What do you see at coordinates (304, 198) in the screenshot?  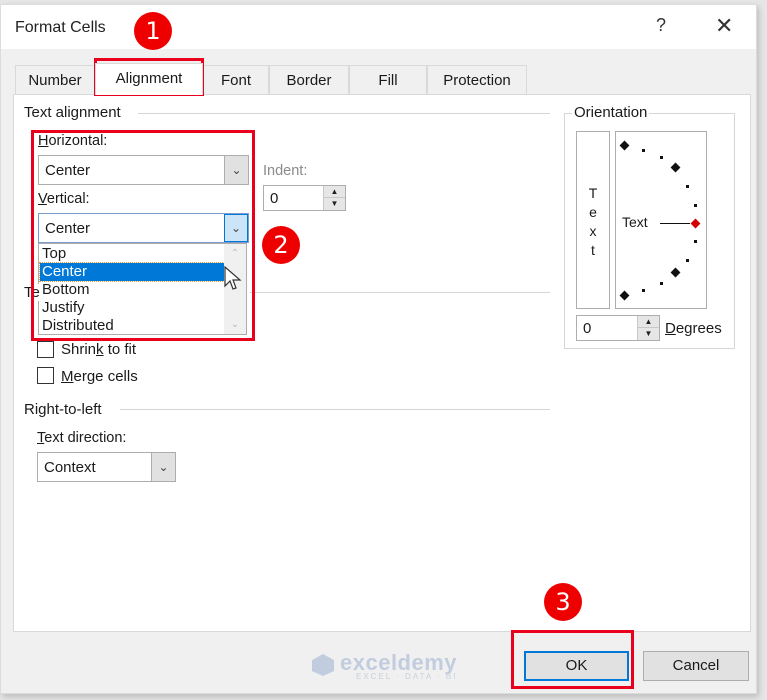 I see `indent-spinner: 0 ▲ ▼` at bounding box center [304, 198].